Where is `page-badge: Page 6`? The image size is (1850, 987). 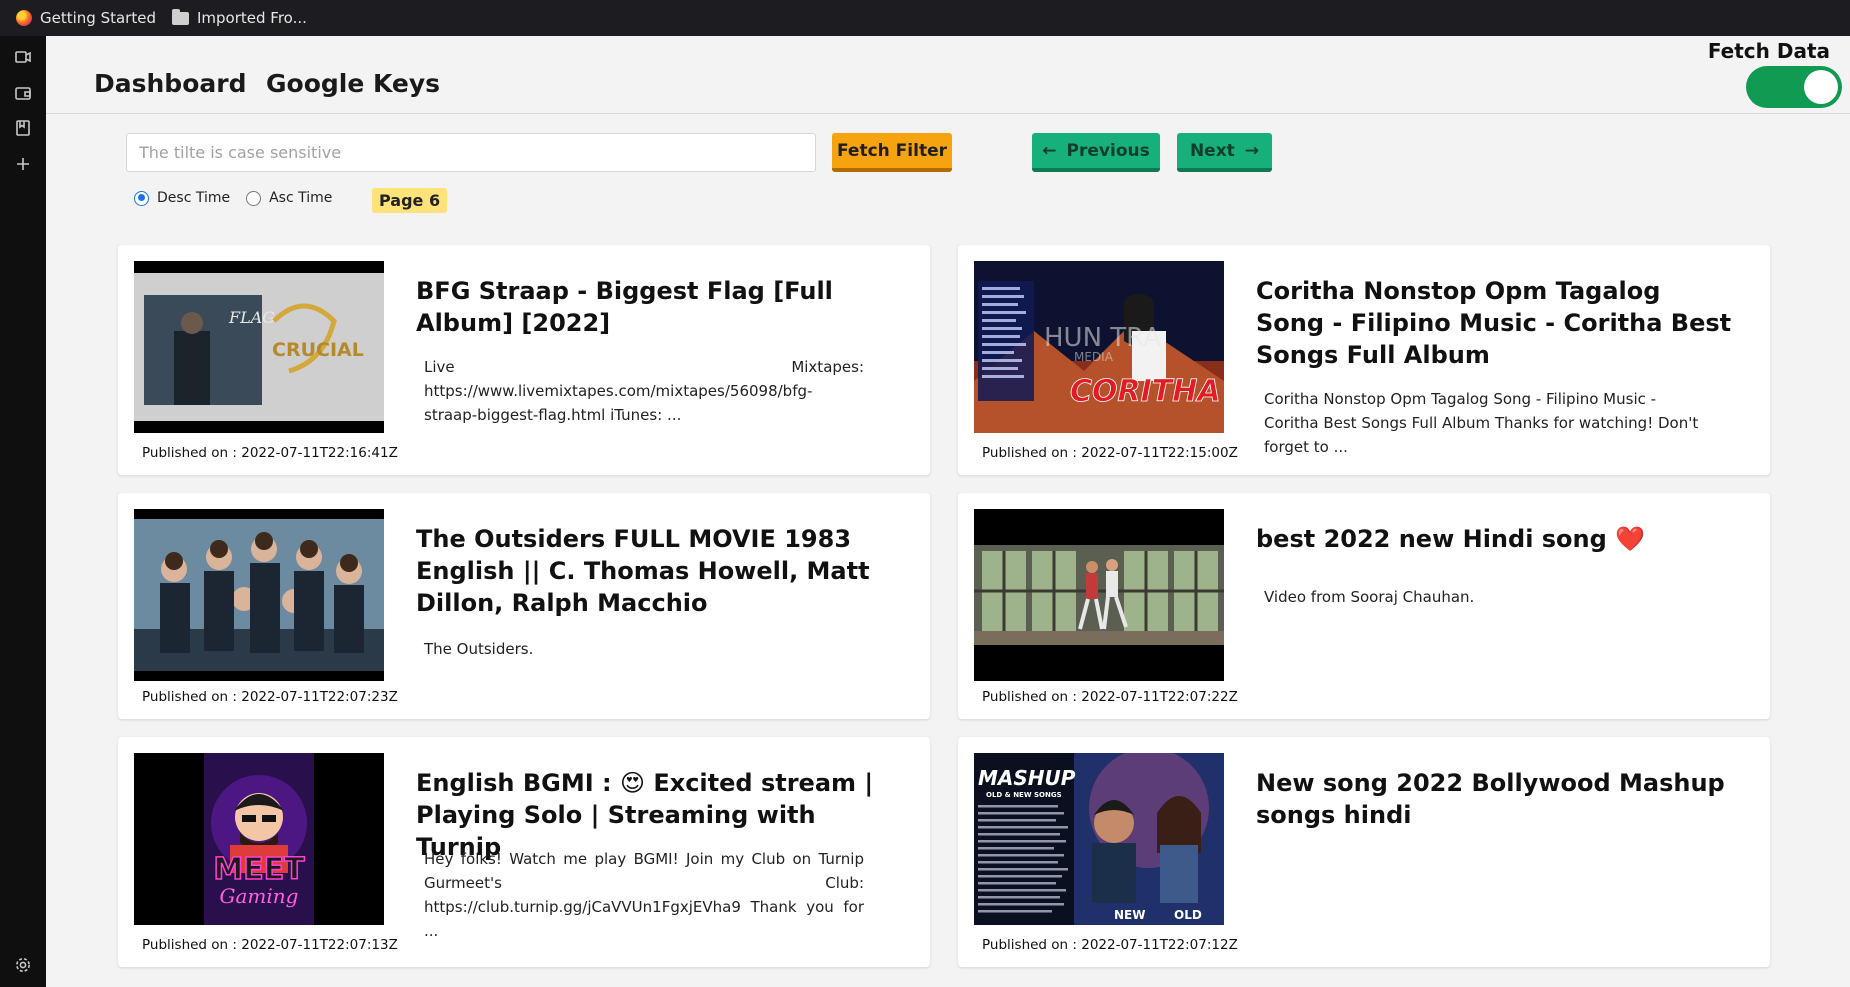 page-badge: Page 6 is located at coordinates (410, 200).